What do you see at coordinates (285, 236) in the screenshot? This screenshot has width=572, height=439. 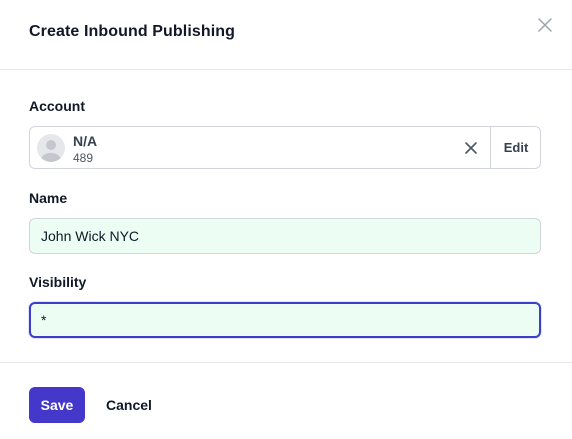 I see `name-input` at bounding box center [285, 236].